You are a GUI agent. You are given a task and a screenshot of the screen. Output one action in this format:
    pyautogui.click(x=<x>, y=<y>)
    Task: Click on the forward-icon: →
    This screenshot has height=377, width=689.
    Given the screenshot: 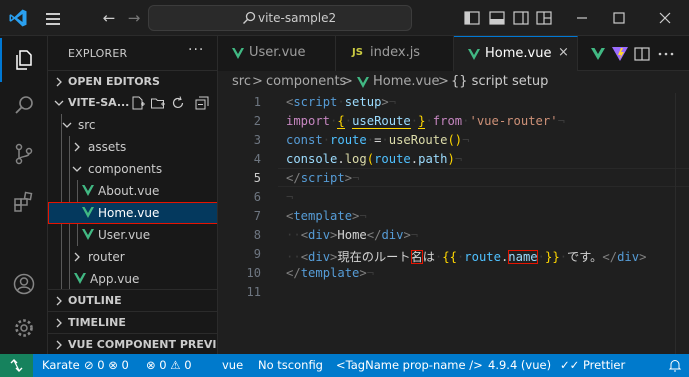 What is the action you would take?
    pyautogui.click(x=134, y=18)
    